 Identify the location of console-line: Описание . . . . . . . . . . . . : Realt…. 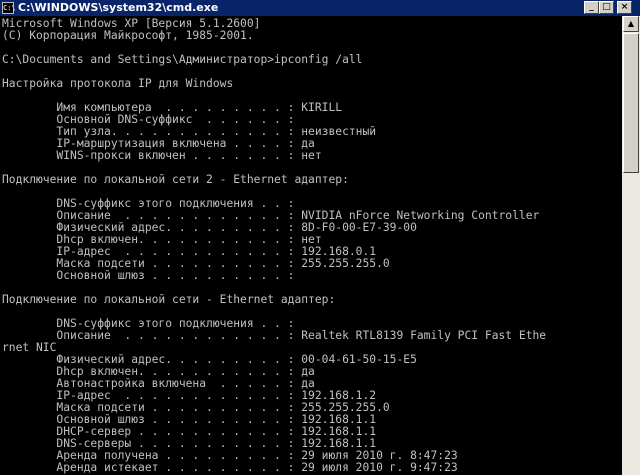
(274, 335).